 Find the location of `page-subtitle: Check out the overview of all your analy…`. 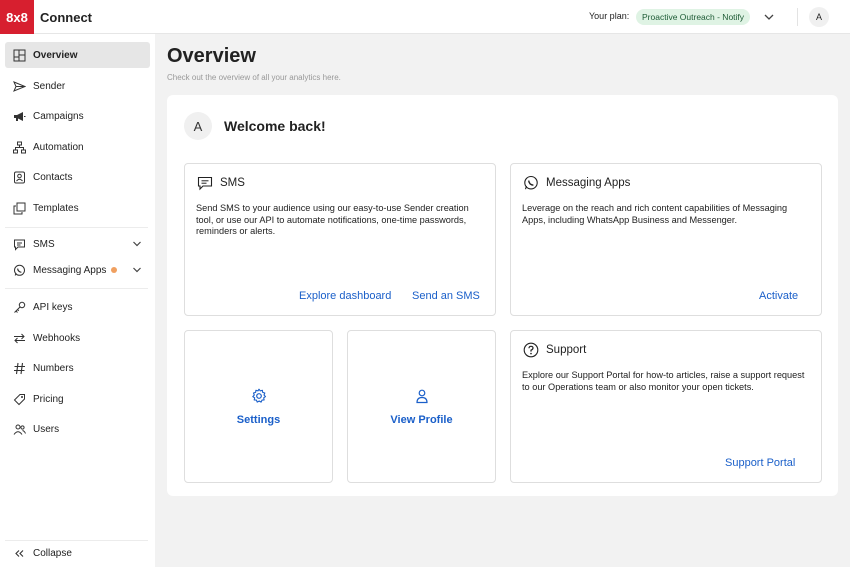

page-subtitle: Check out the overview of all your analy… is located at coordinates (254, 77).